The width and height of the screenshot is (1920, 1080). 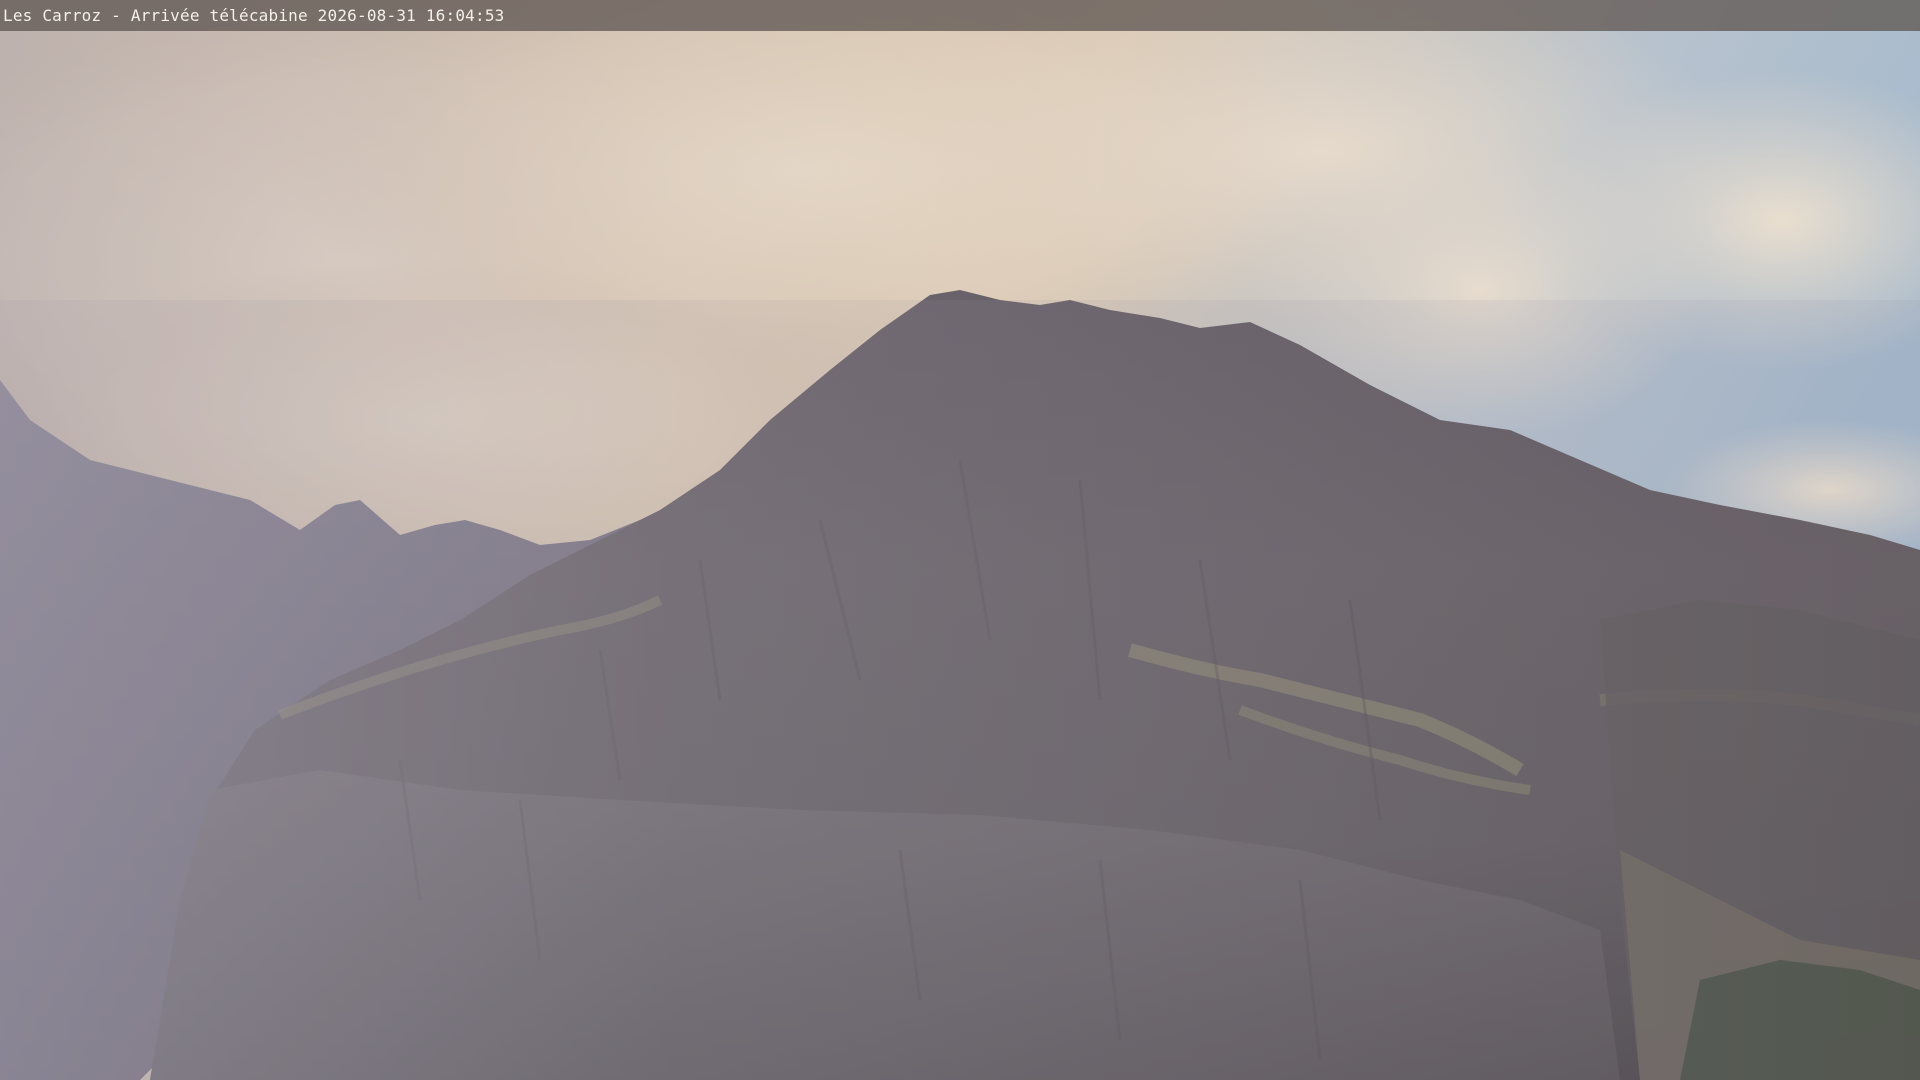 What do you see at coordinates (313, 15) in the screenshot?
I see `caption-separator` at bounding box center [313, 15].